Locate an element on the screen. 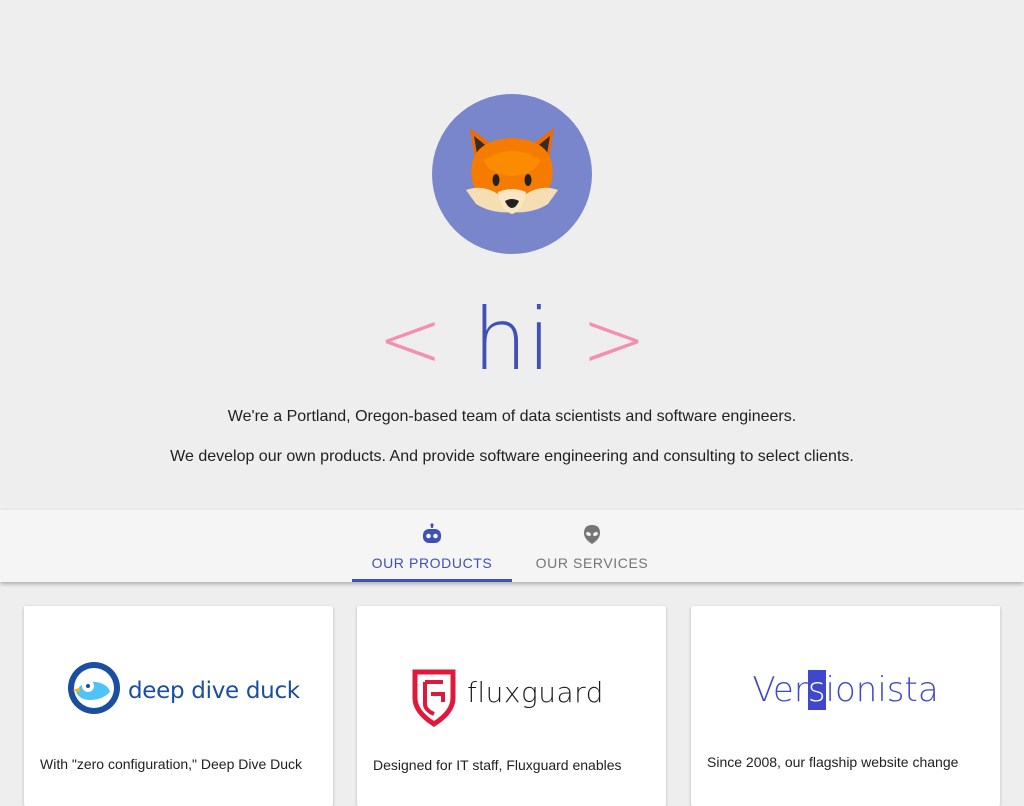 Image resolution: width=1024 pixels, height=806 pixels. tab-bar: OUR PRODUCTS OUR SERVICES is located at coordinates (512, 546).